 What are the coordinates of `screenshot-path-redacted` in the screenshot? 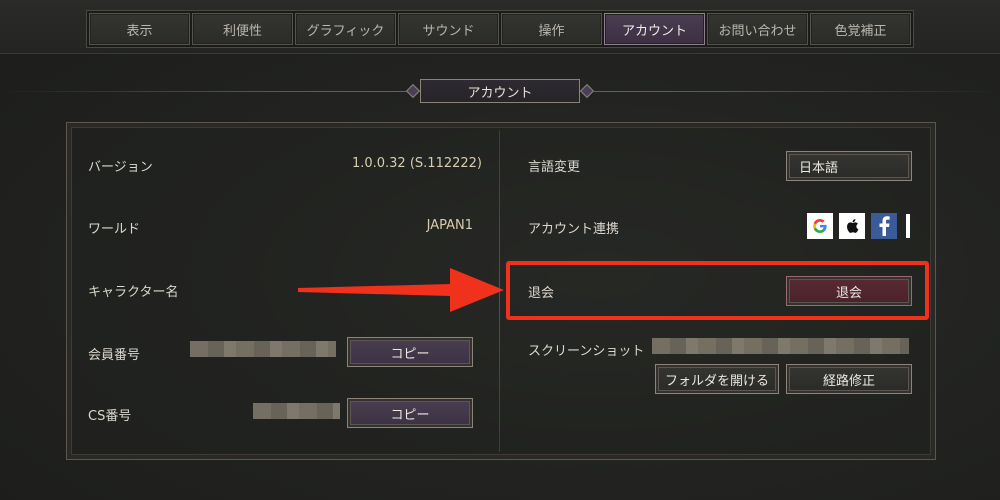 It's located at (780, 346).